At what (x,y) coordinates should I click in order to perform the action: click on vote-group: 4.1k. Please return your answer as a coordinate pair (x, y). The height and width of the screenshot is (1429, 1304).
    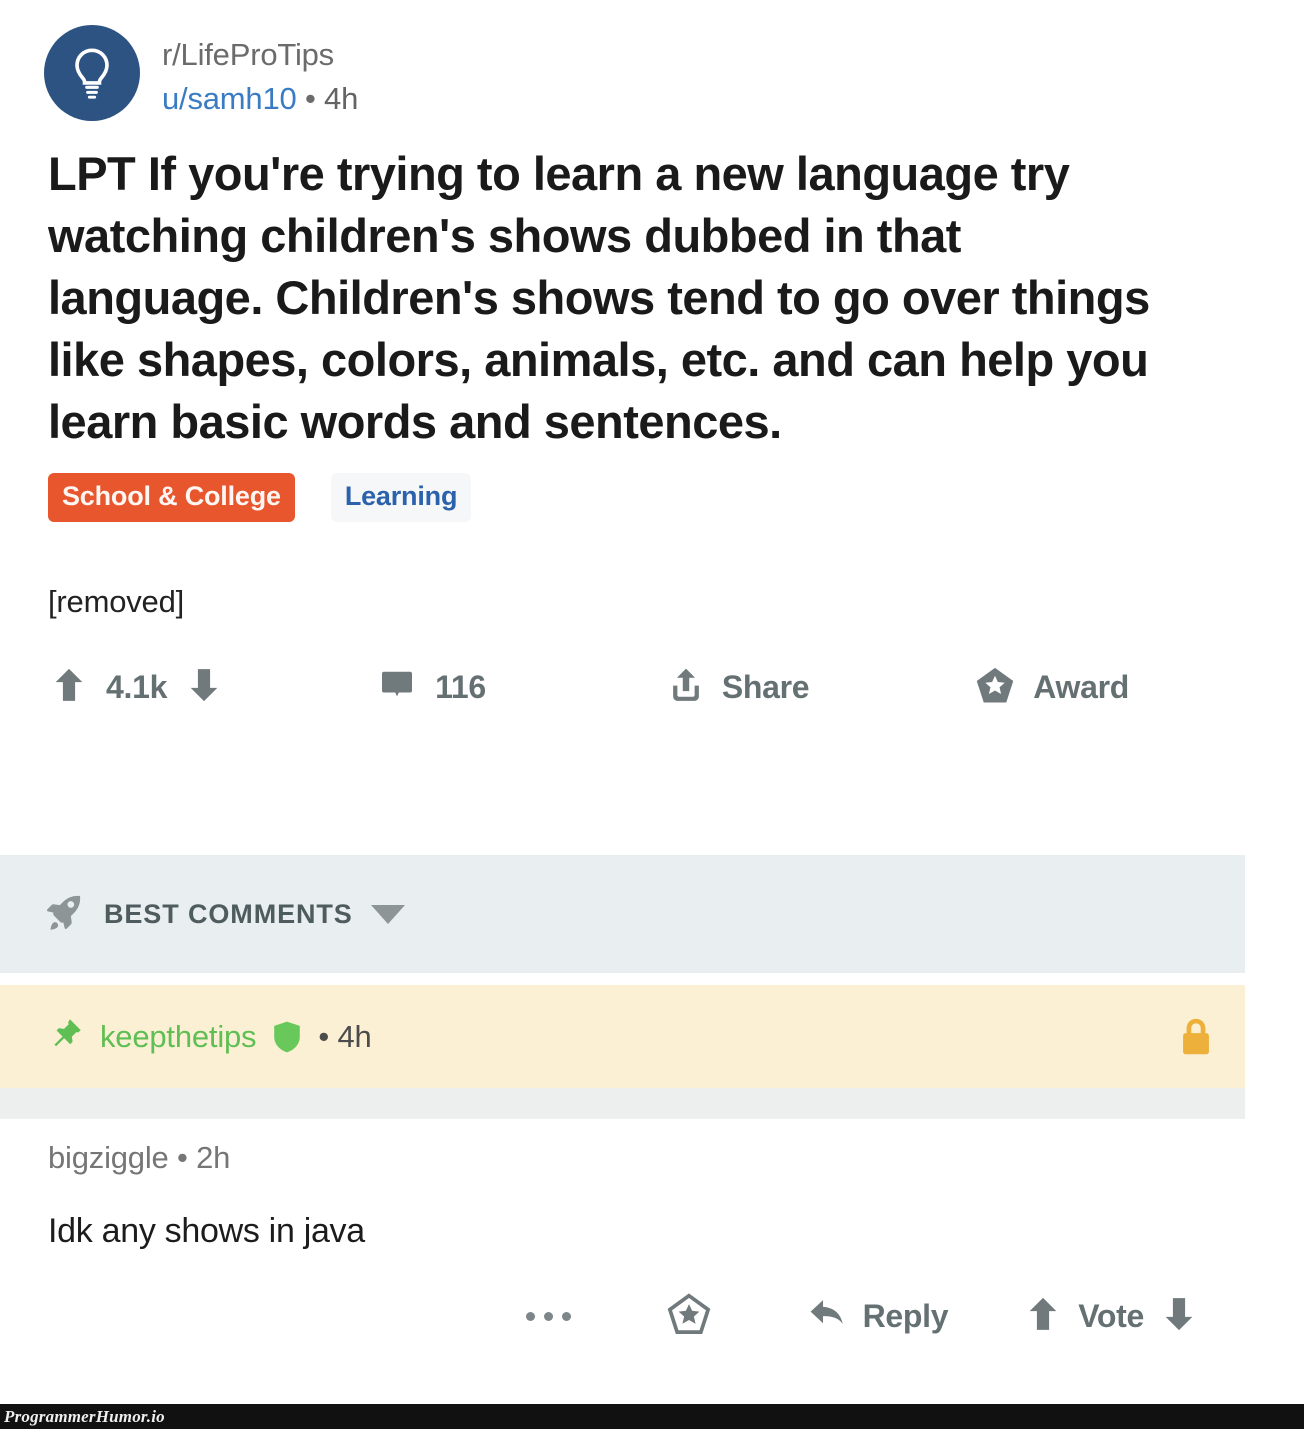
    Looking at the image, I should click on (136, 687).